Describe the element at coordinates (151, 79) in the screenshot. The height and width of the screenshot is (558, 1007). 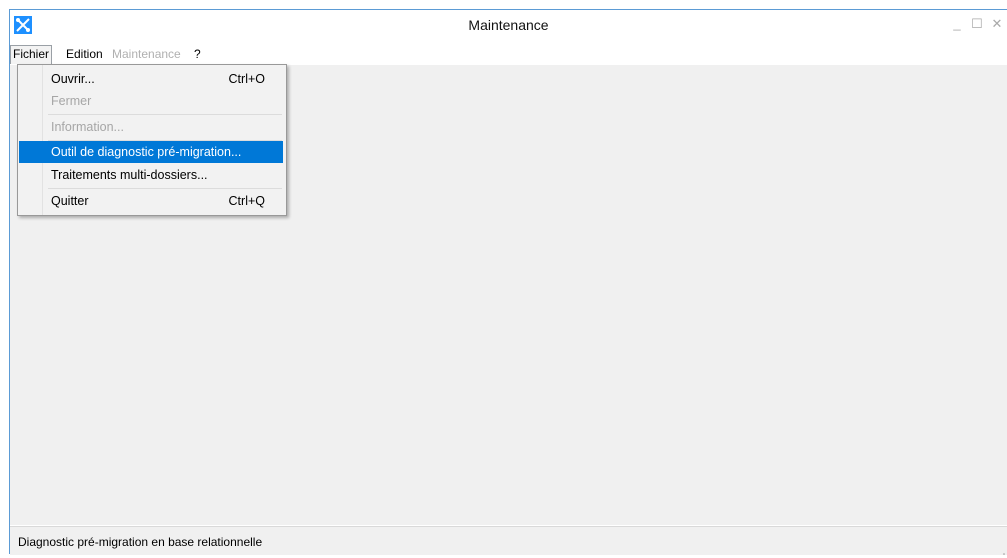
I see `menu-item-ouvrir: Ouvrir... Ctrl+O` at that location.